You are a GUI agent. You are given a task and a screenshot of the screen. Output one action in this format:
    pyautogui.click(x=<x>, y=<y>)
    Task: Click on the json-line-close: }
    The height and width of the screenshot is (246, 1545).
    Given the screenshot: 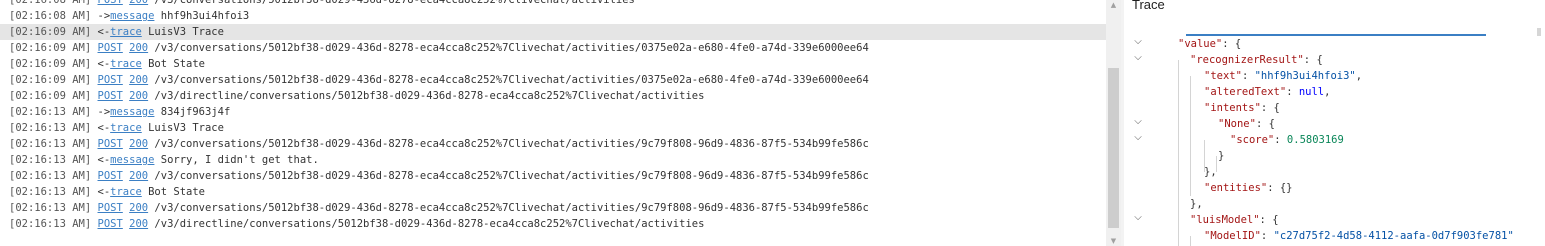 What is the action you would take?
    pyautogui.click(x=1221, y=156)
    